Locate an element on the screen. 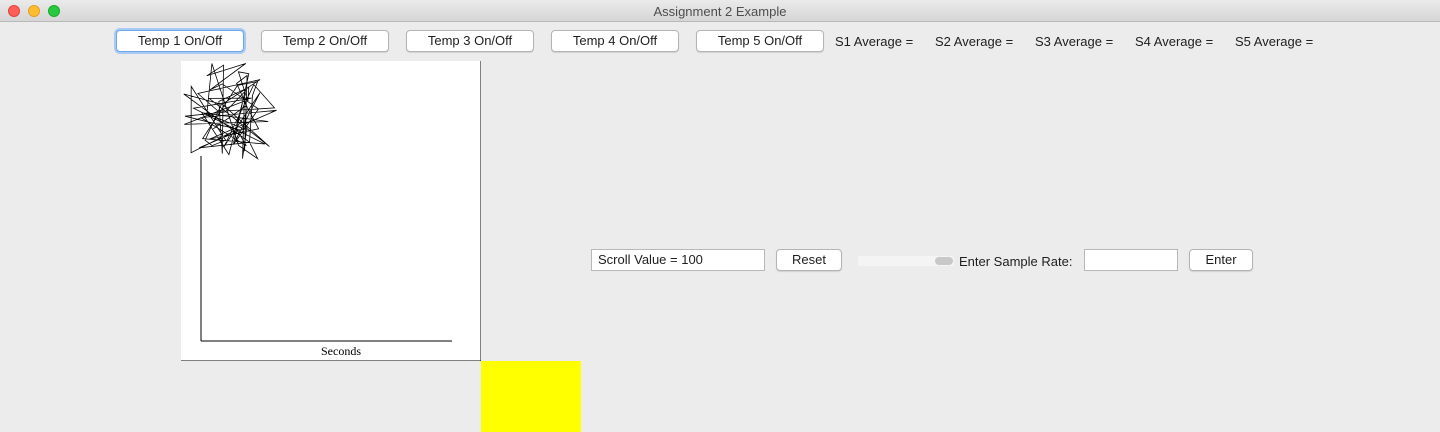 The image size is (1440, 432). temp2-toggle-button: Temp 2 On/Off is located at coordinates (325, 41).